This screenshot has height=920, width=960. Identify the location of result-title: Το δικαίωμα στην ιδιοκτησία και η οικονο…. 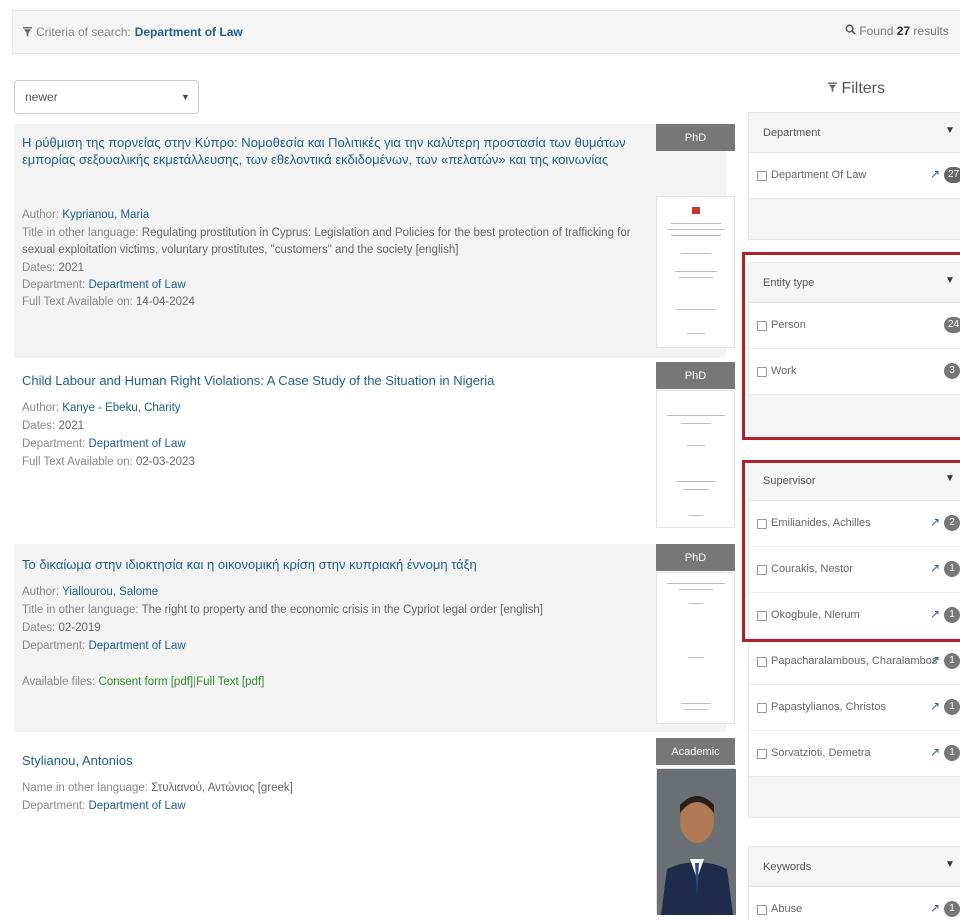
(327, 564).